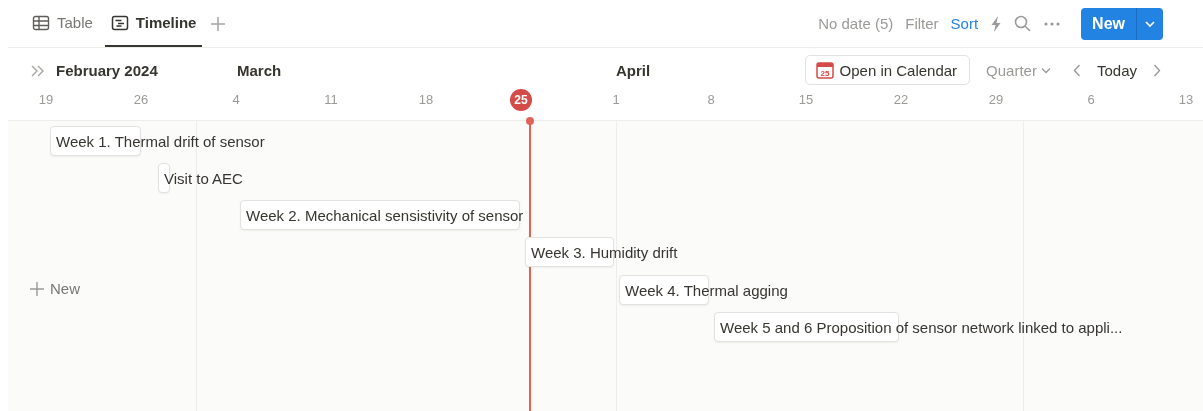  What do you see at coordinates (1186, 100) in the screenshot?
I see `week-date-label: 13` at bounding box center [1186, 100].